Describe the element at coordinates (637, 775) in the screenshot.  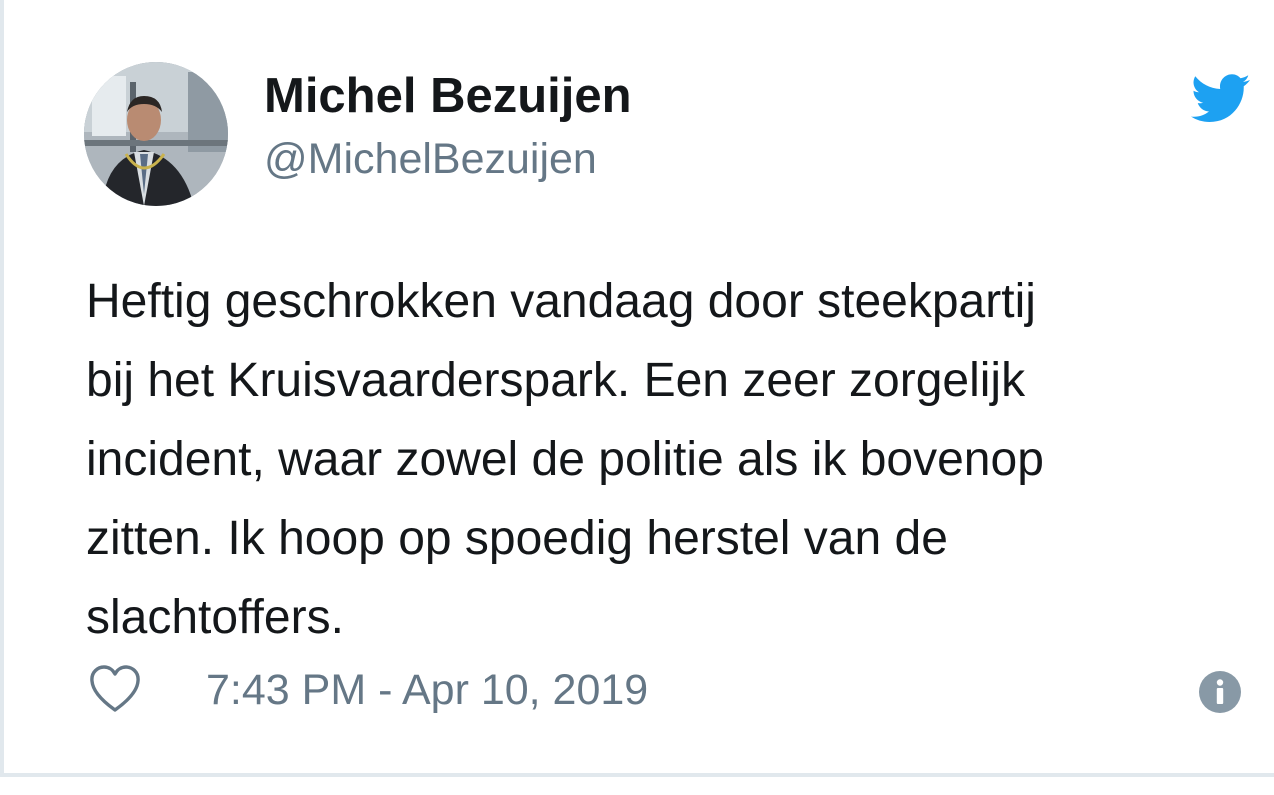
I see `bottom-divider` at that location.